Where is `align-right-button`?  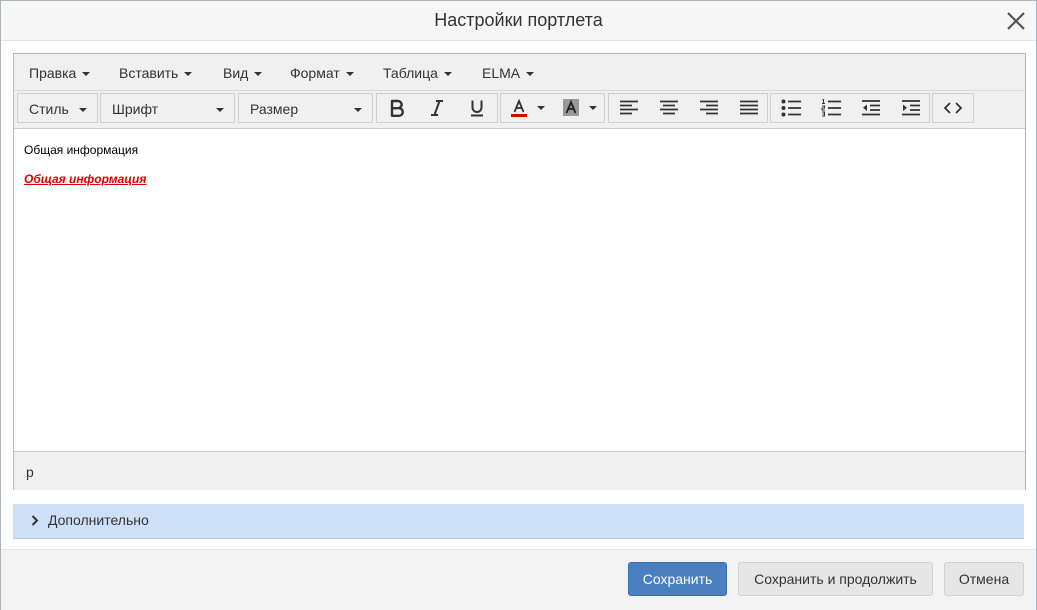 align-right-button is located at coordinates (709, 108).